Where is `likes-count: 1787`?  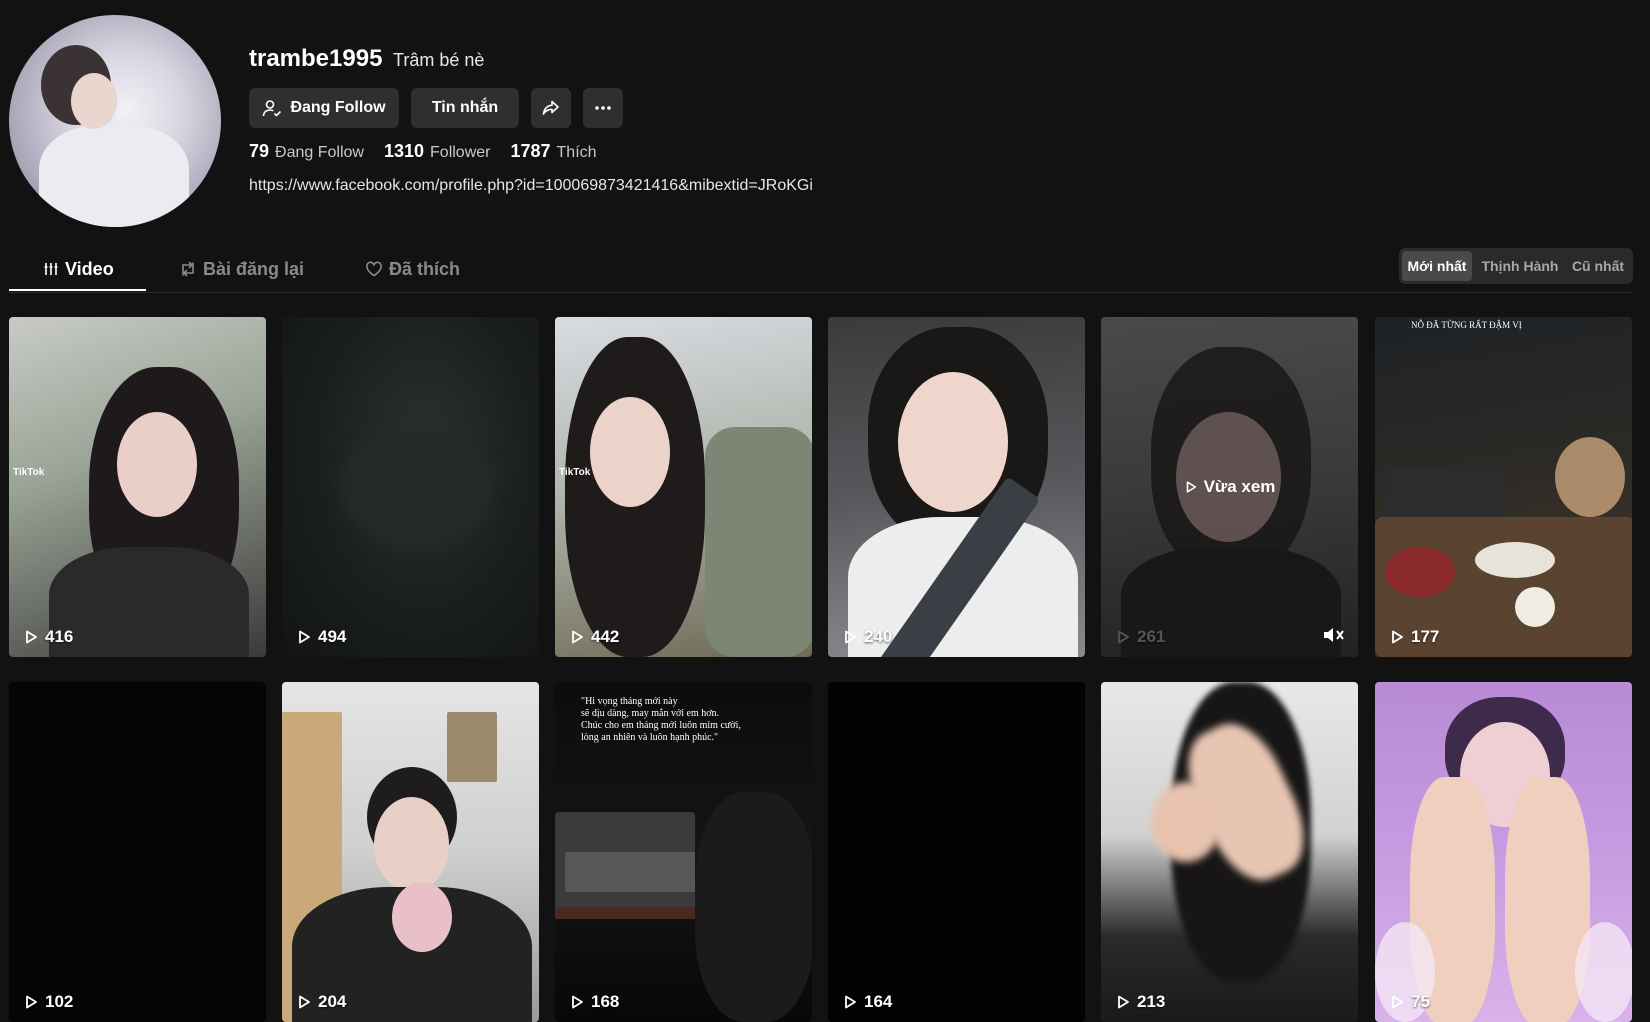 likes-count: 1787 is located at coordinates (530, 151).